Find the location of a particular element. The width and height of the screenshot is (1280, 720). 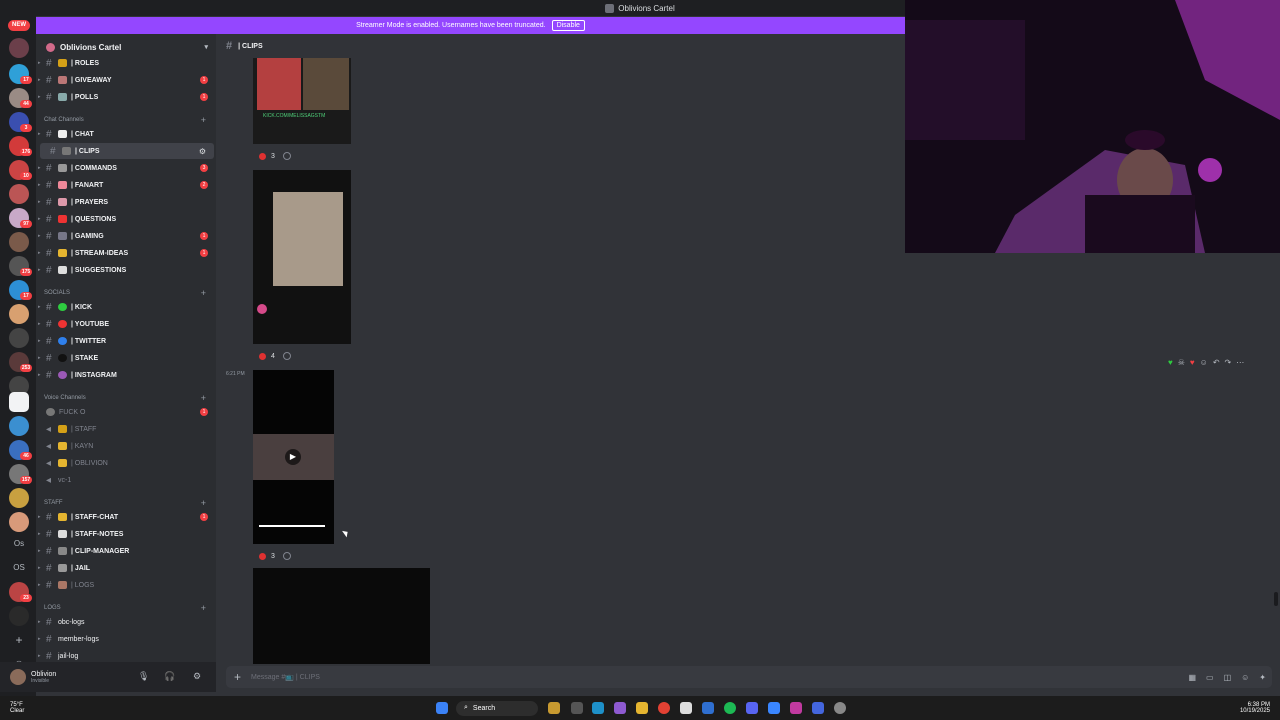

video-clip: ▶ is located at coordinates (293, 457).